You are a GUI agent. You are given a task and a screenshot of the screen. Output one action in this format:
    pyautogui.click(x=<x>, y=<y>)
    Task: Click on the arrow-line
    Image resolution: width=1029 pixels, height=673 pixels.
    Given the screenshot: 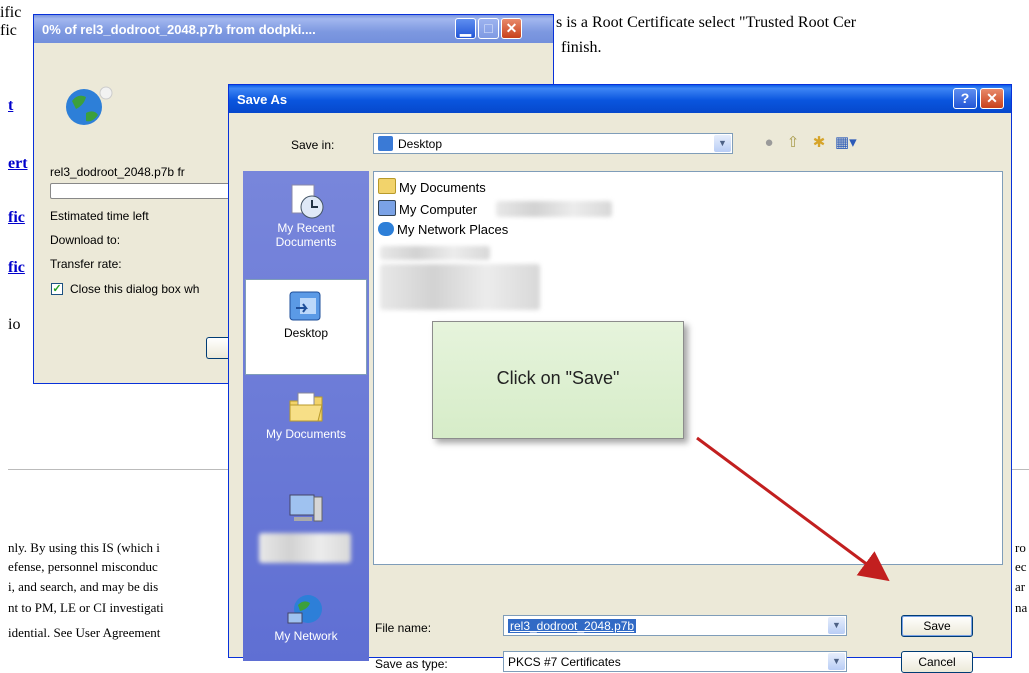 What is the action you would take?
    pyautogui.click(x=793, y=509)
    